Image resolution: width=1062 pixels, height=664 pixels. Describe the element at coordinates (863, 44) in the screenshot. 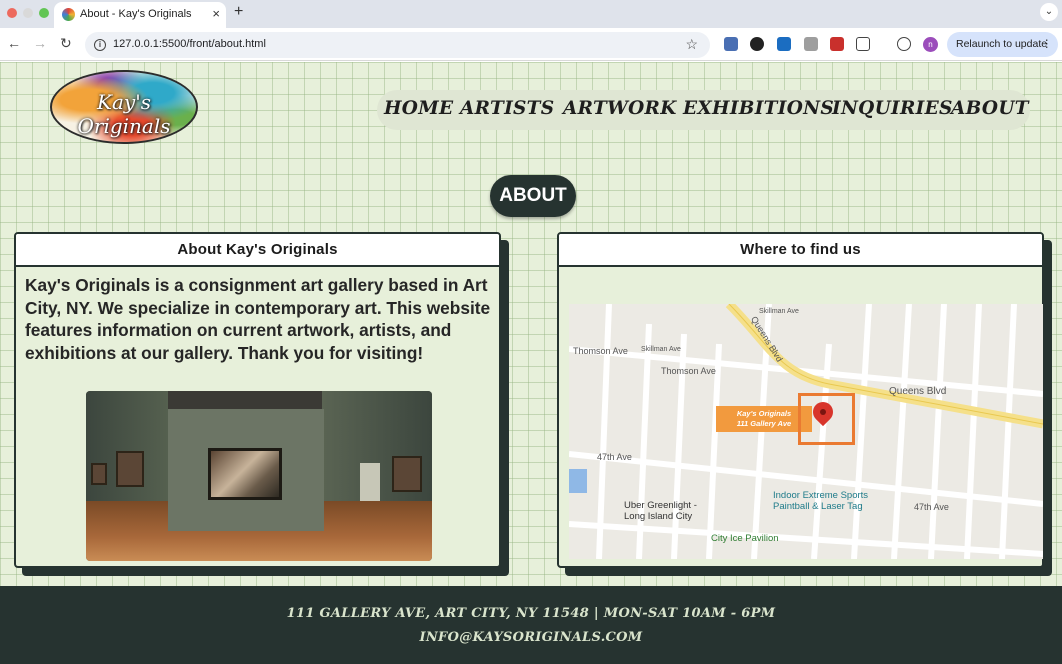

I see `puzzle-extensions-icon` at that location.